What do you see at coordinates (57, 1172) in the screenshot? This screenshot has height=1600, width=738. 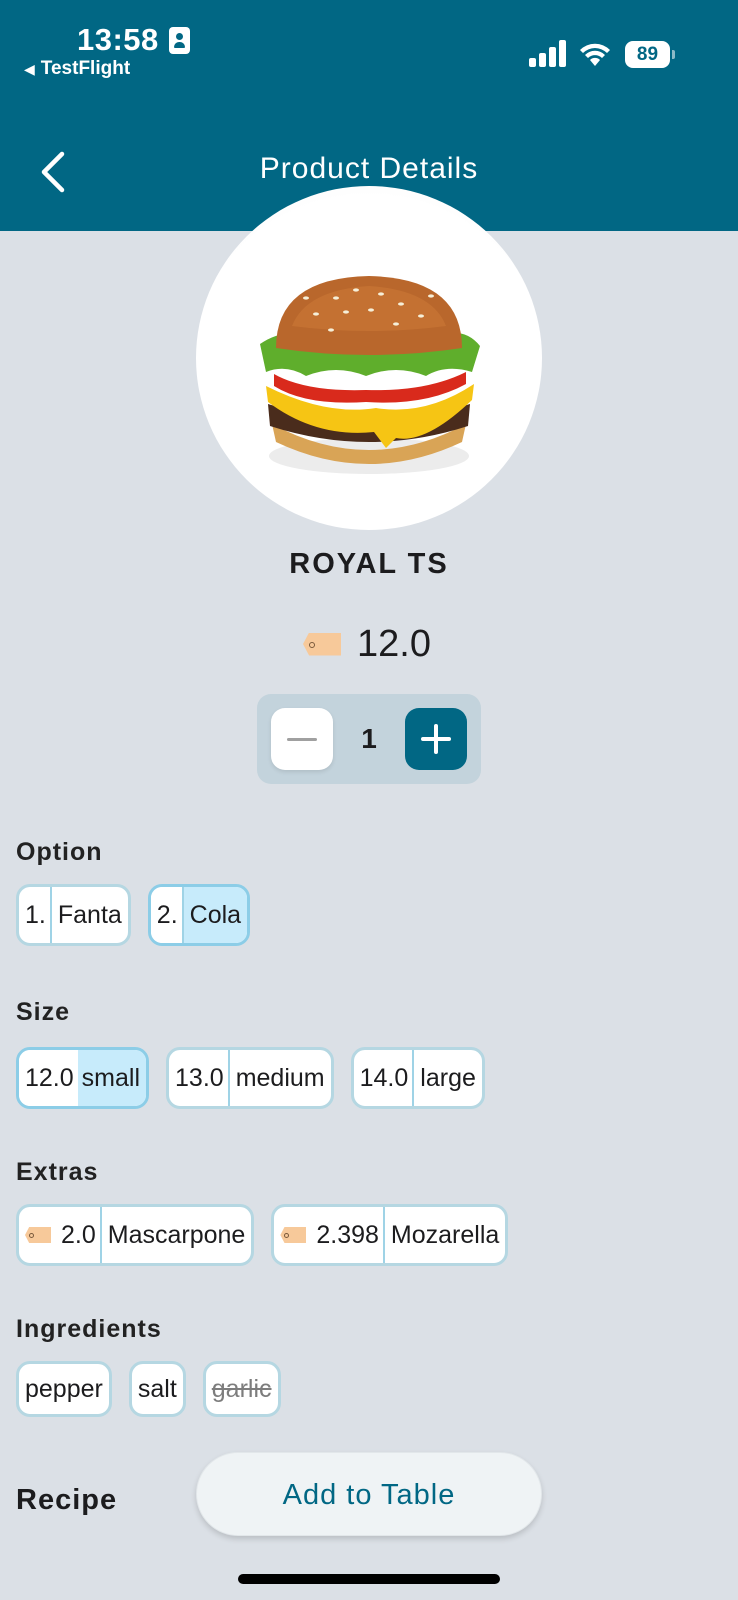 I see `extras-section-title: Extras` at bounding box center [57, 1172].